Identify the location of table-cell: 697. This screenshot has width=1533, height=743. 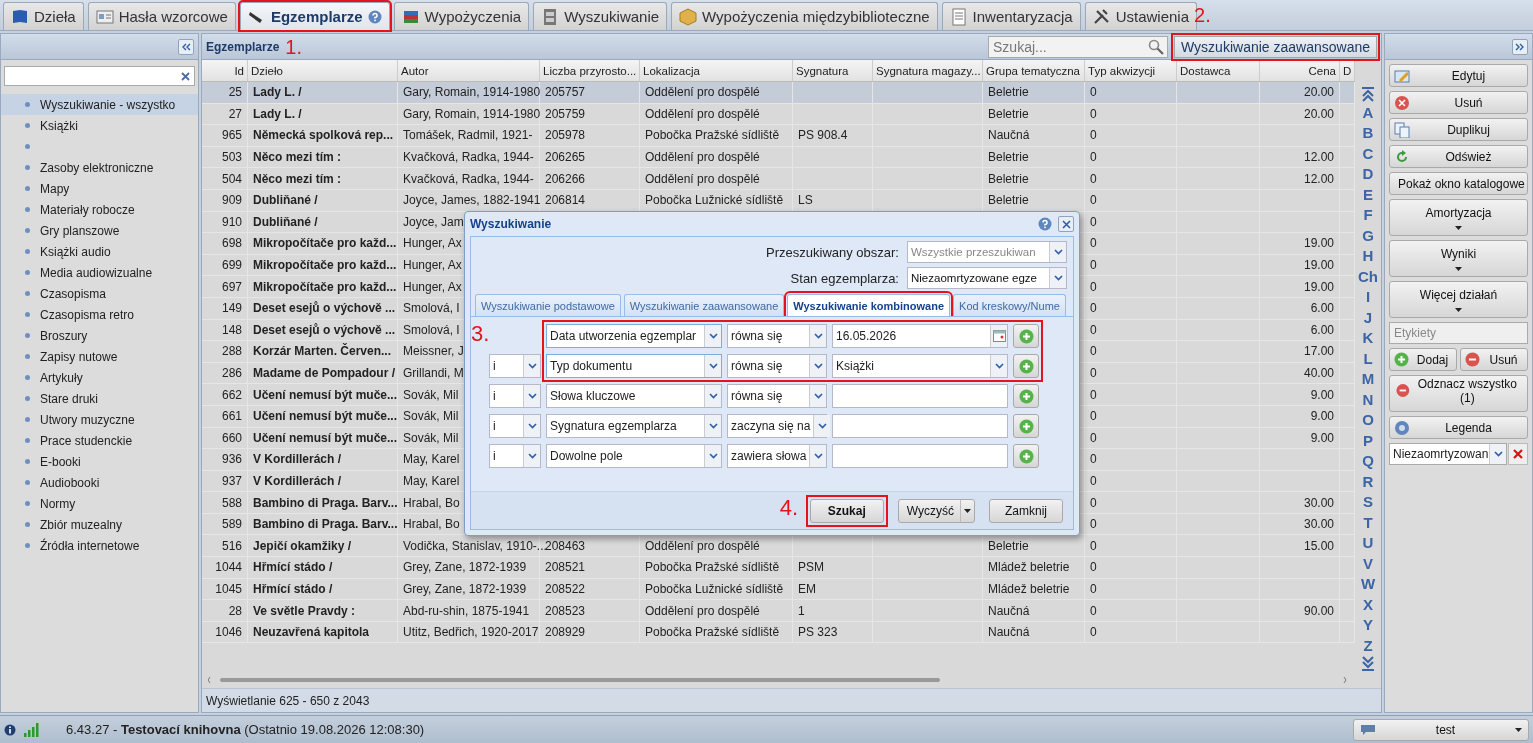
(231, 286).